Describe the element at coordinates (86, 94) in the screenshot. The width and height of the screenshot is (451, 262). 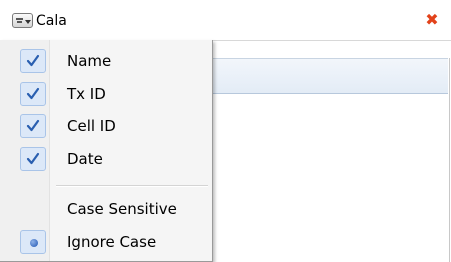
I see `menu-item-label: Tx ID` at that location.